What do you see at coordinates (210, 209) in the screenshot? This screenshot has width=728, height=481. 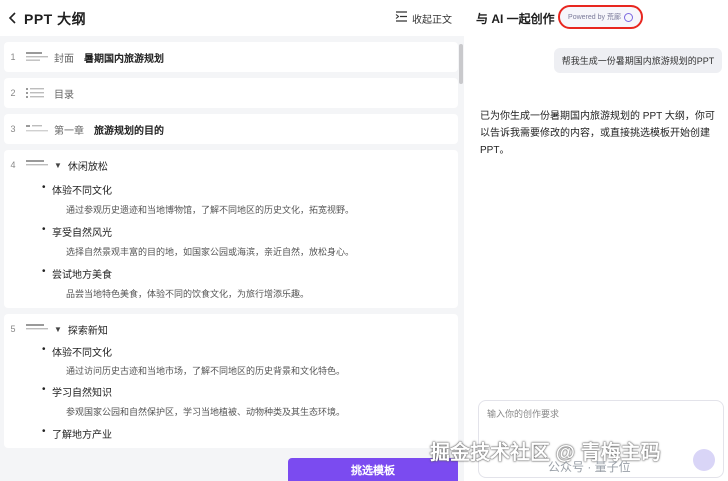 I see `bullet-description: 通过参观历史遗迹和当地博物馆，了解不同地区的历史文化，拓宽视野。` at bounding box center [210, 209].